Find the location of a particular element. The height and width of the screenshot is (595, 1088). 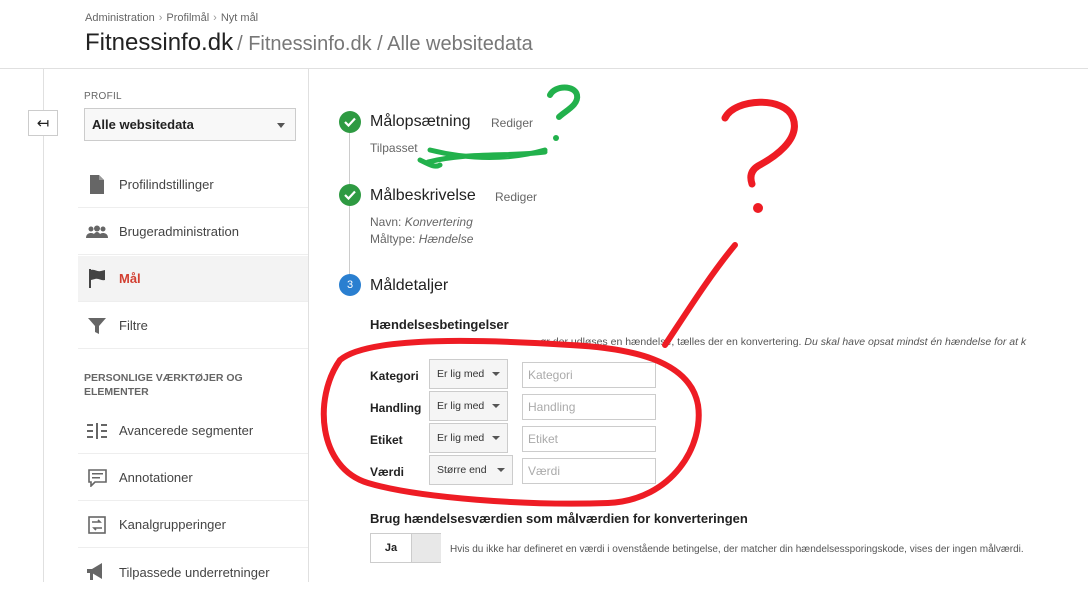

sidebar-item-label: Kanalgrupperinger is located at coordinates (172, 524).